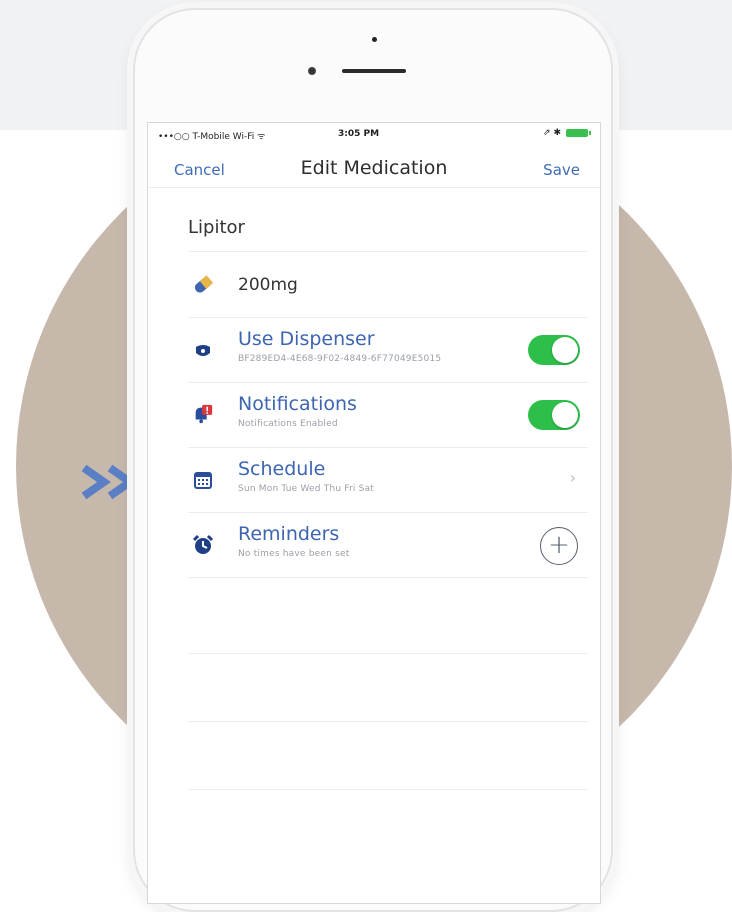 This screenshot has width=732, height=912. Describe the element at coordinates (212, 137) in the screenshot. I see `carrier-label: •••○○ T-Mobile Wi-Fi ᯤ` at that location.